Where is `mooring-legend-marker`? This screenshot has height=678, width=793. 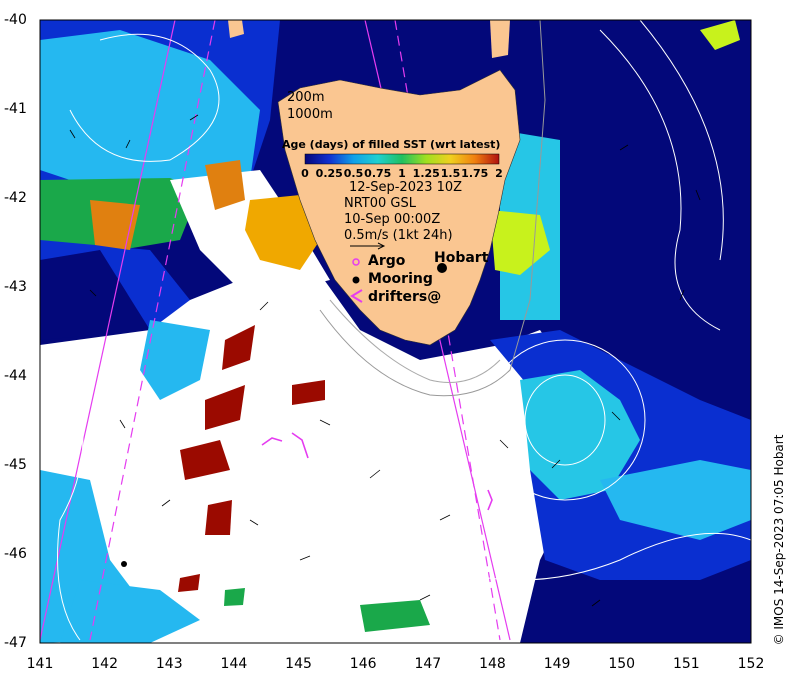 mooring-legend-marker is located at coordinates (356, 280).